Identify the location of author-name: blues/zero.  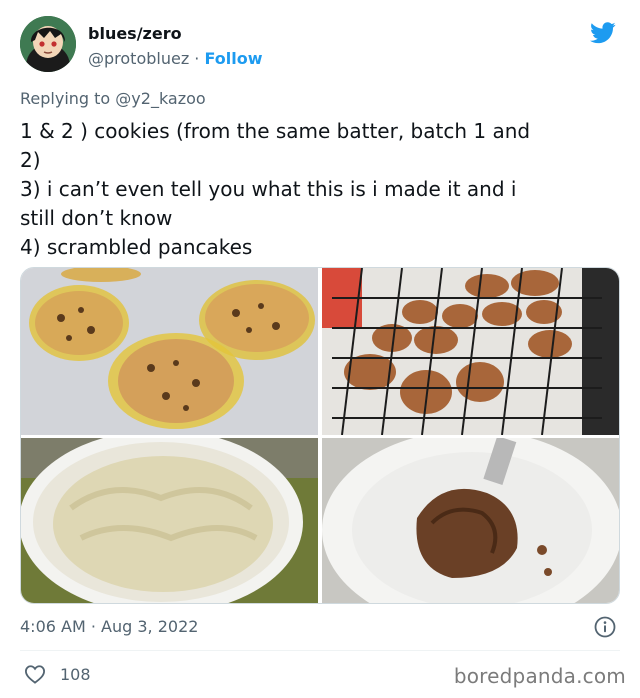
(175, 33).